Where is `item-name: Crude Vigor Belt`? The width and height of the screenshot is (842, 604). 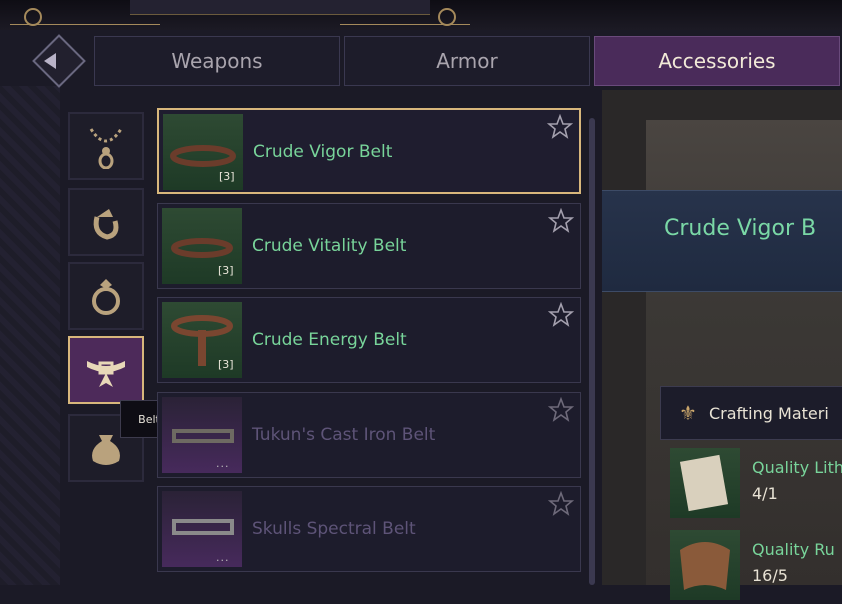
item-name: Crude Vigor Belt is located at coordinates (323, 152).